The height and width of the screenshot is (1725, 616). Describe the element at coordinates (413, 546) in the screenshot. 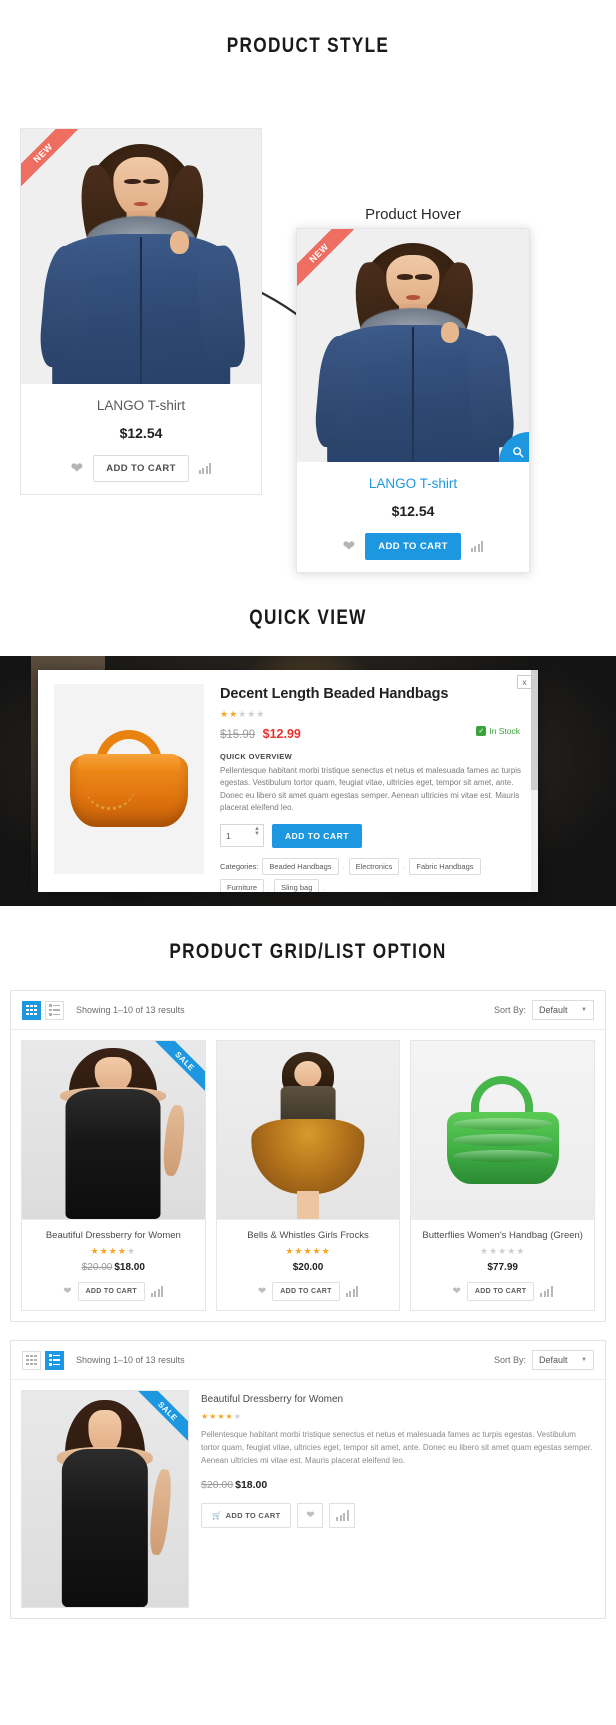

I see `add-to-cart-button-hovered: ADD TO CART` at that location.